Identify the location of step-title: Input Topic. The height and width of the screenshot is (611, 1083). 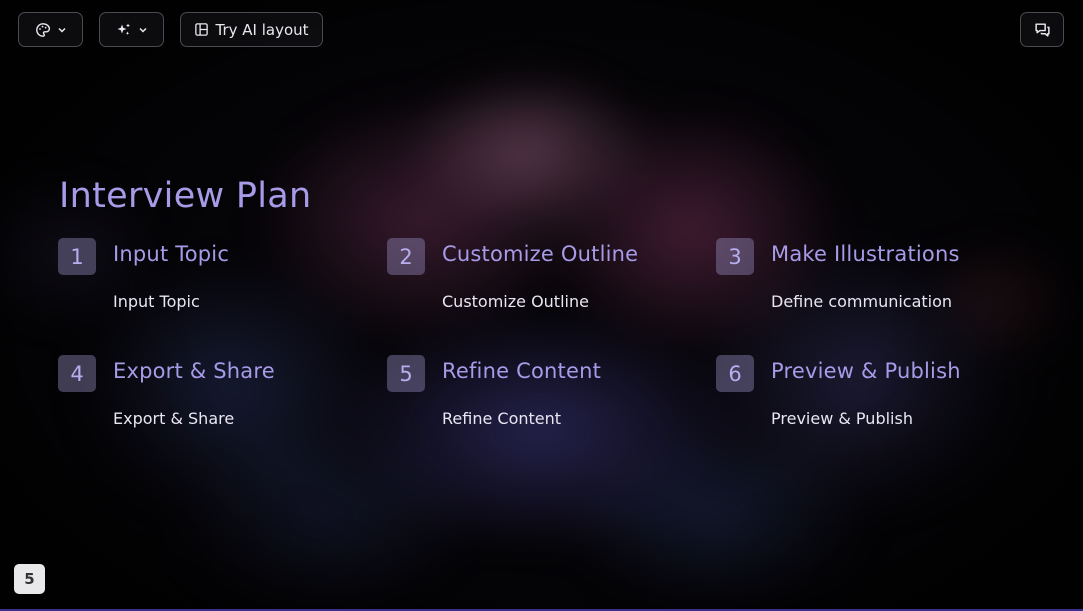
(171, 254).